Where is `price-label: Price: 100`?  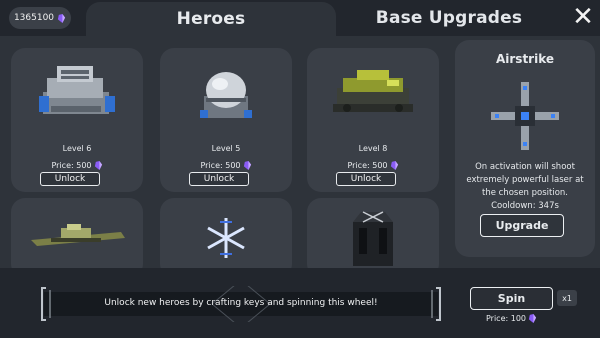 price-label: Price: 100 is located at coordinates (506, 318).